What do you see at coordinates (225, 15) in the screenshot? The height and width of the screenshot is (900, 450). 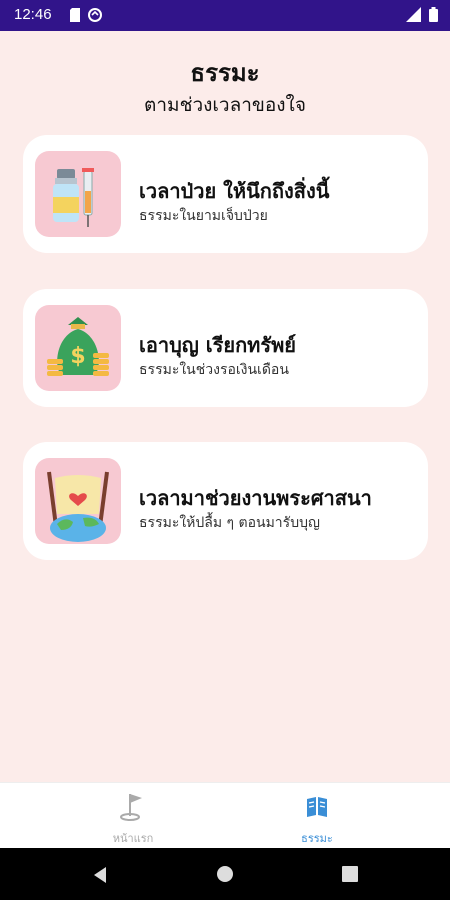 I see `status-bar: 12:46` at bounding box center [225, 15].